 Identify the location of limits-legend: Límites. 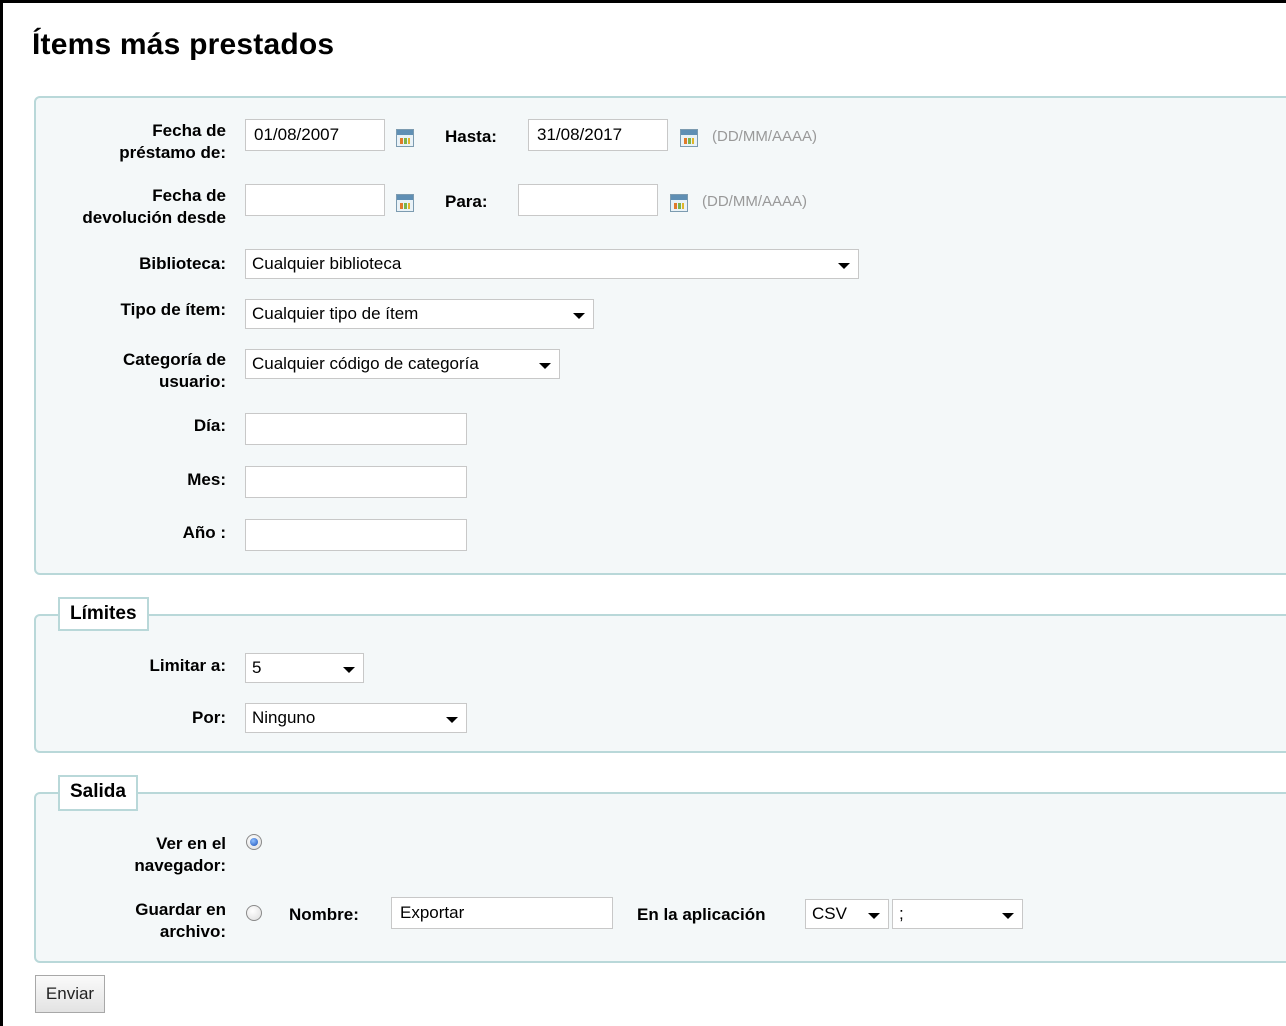
(103, 614).